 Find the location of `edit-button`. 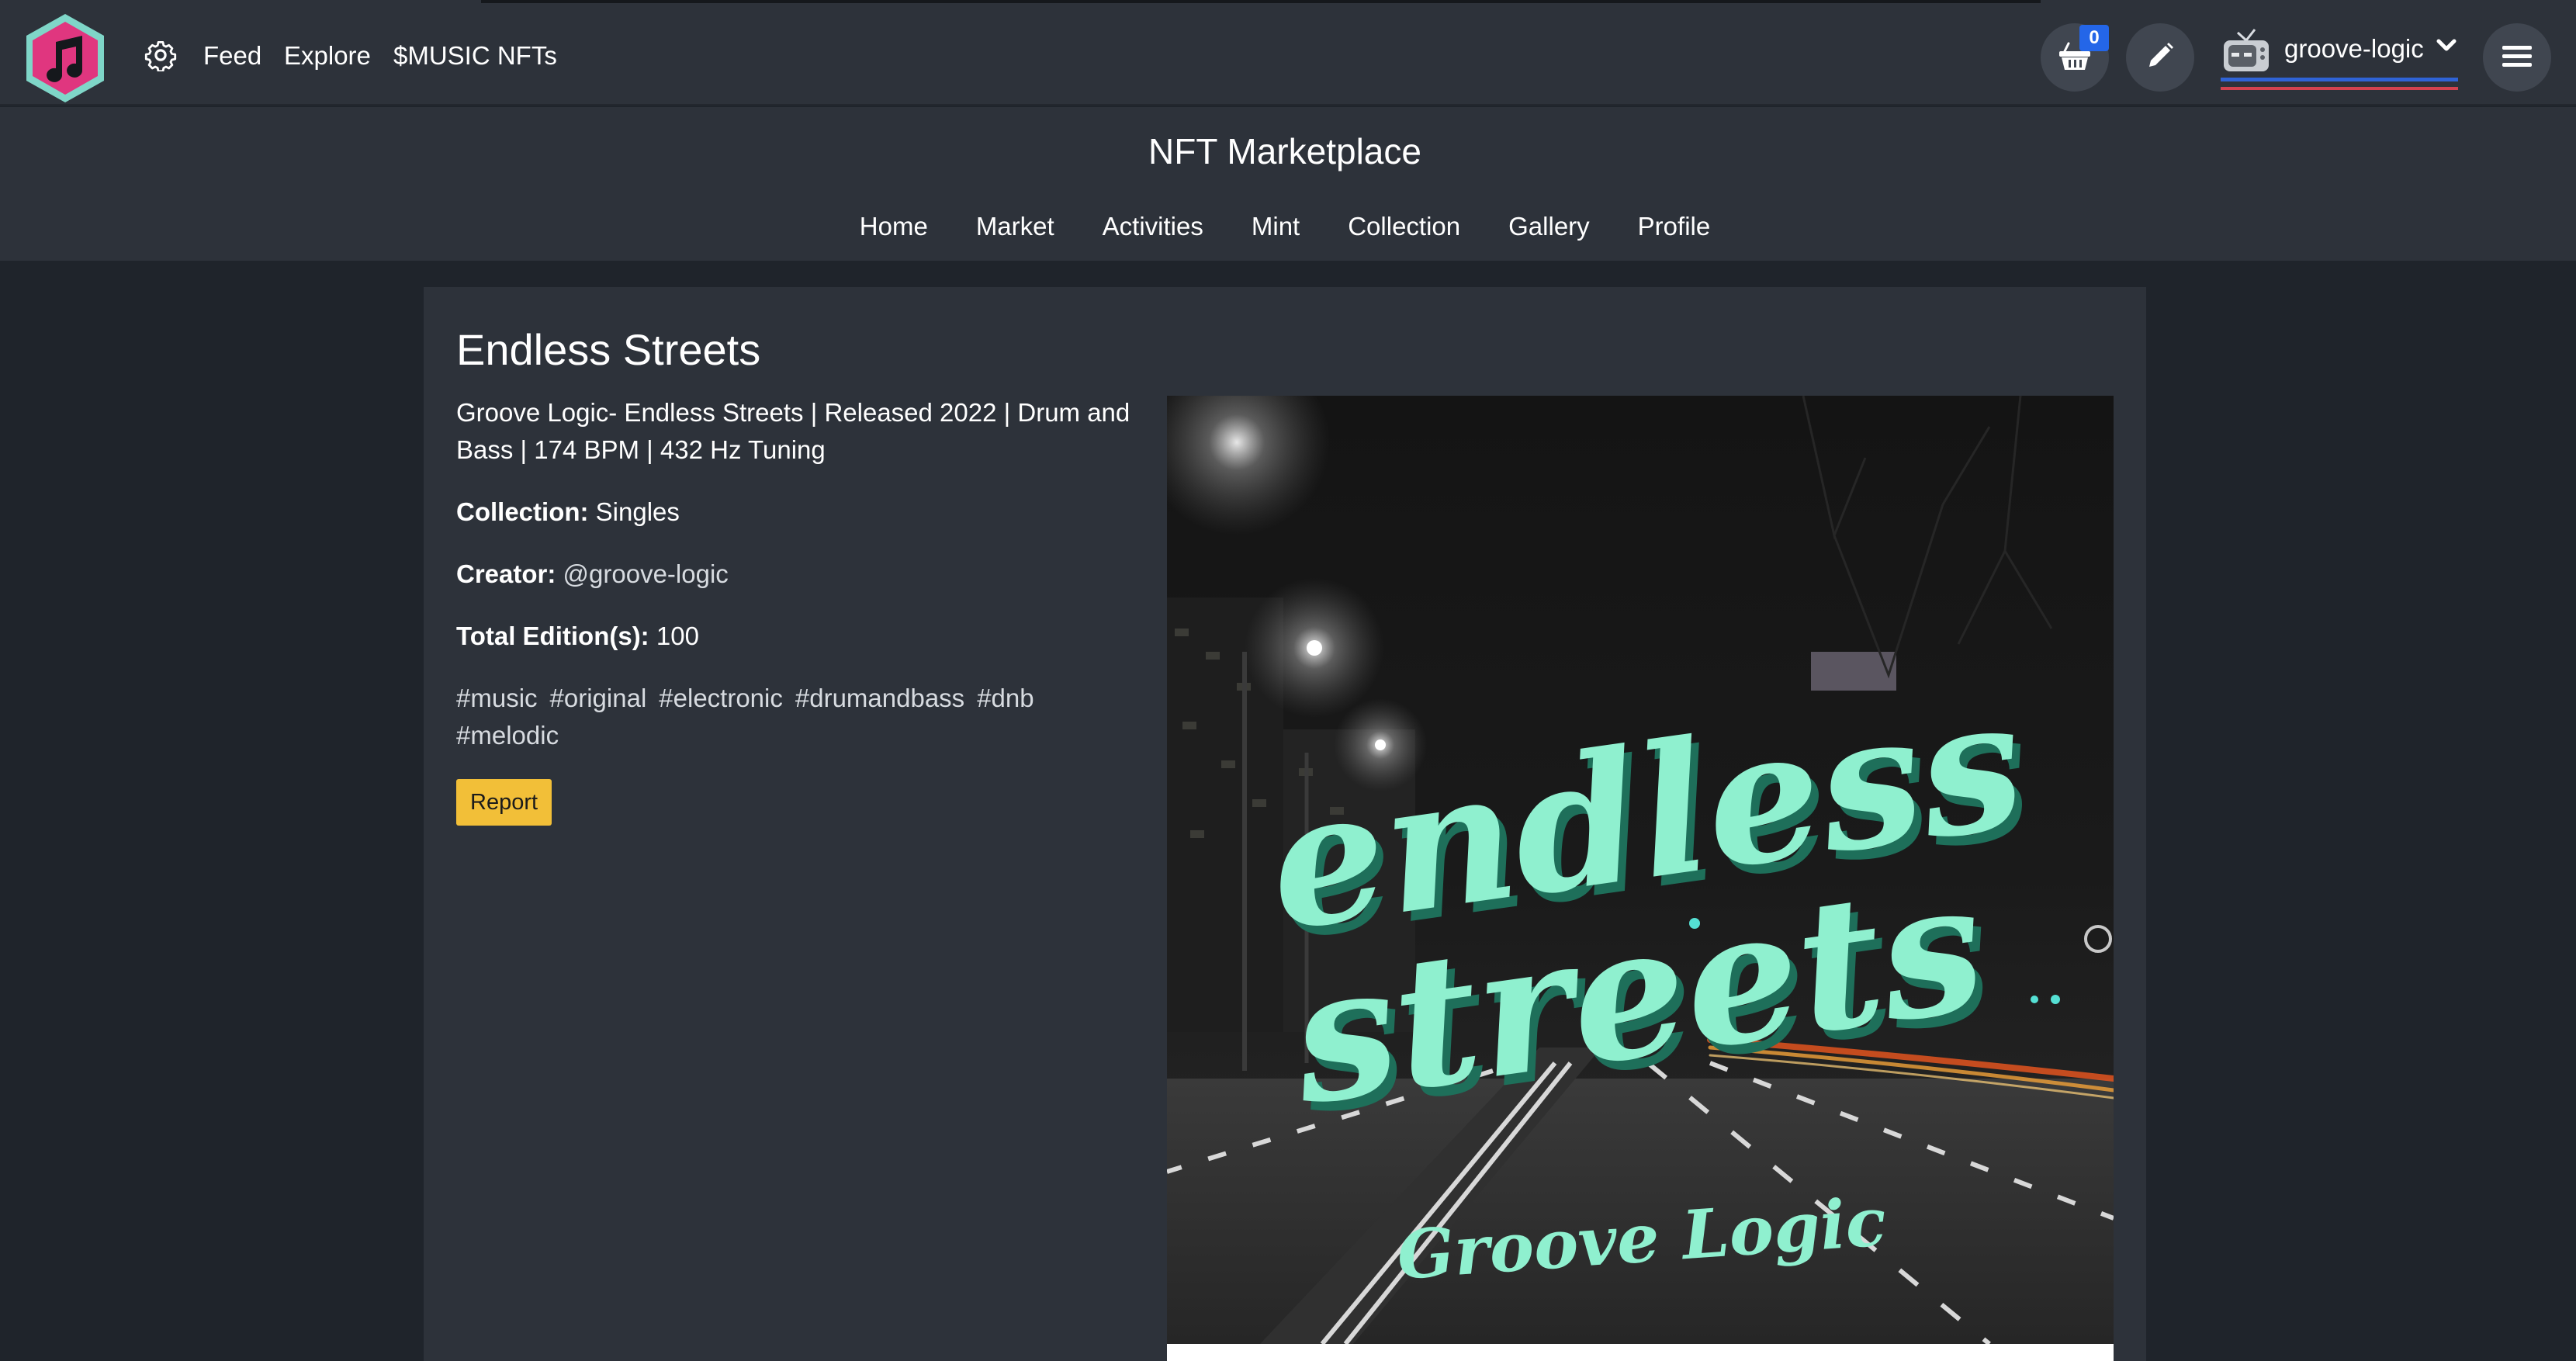

edit-button is located at coordinates (2160, 58).